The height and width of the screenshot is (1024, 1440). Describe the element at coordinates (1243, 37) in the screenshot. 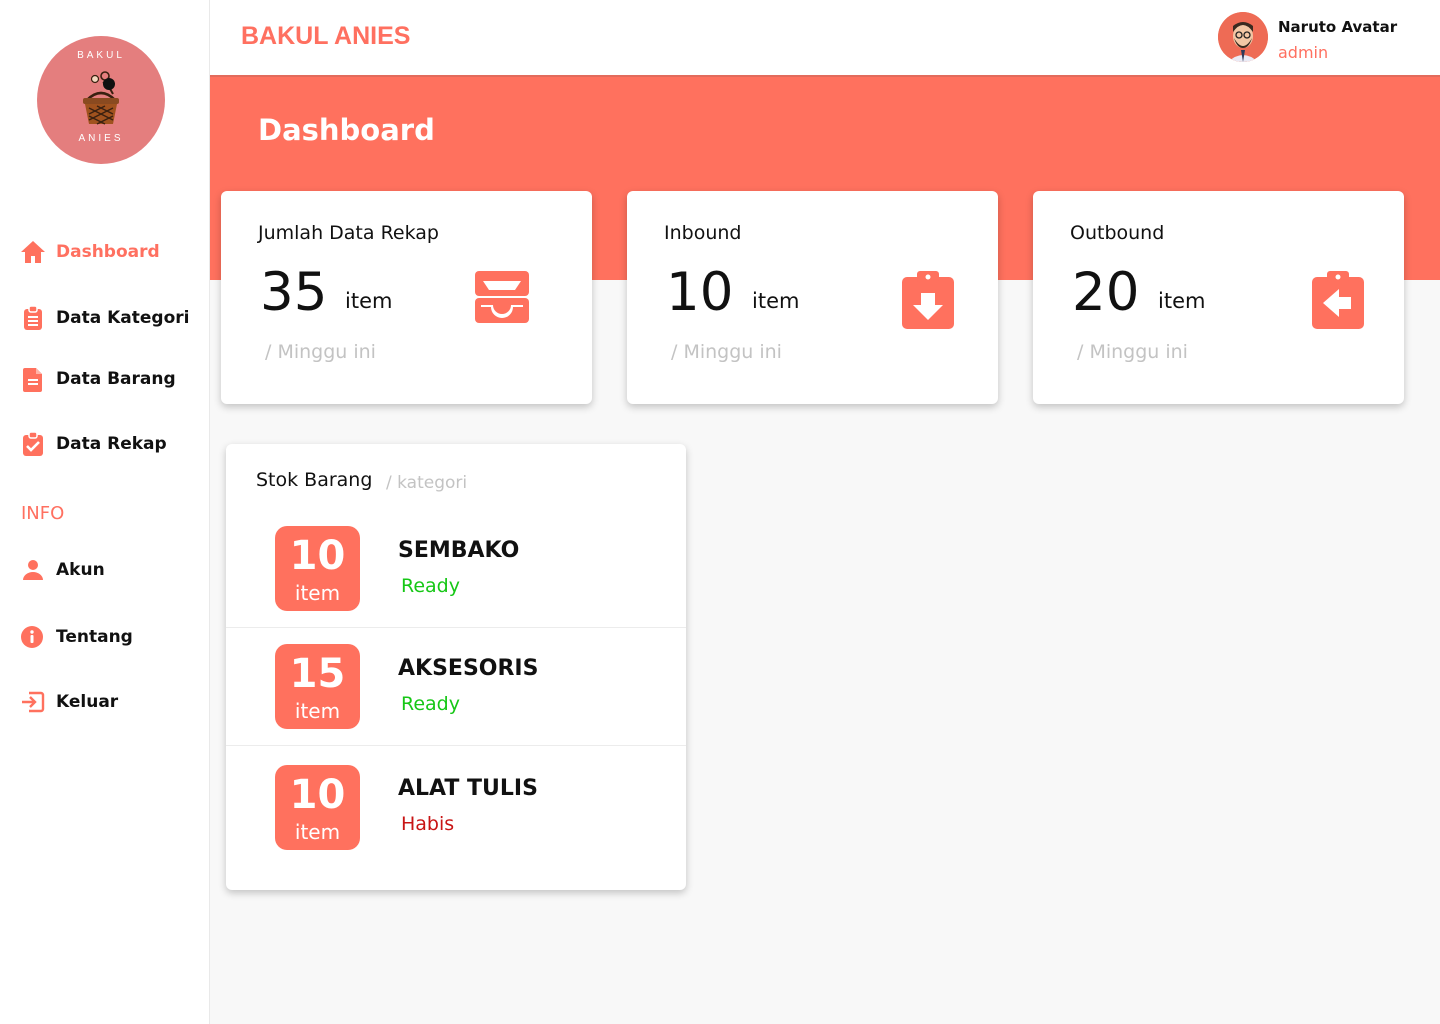

I see `avatar` at that location.